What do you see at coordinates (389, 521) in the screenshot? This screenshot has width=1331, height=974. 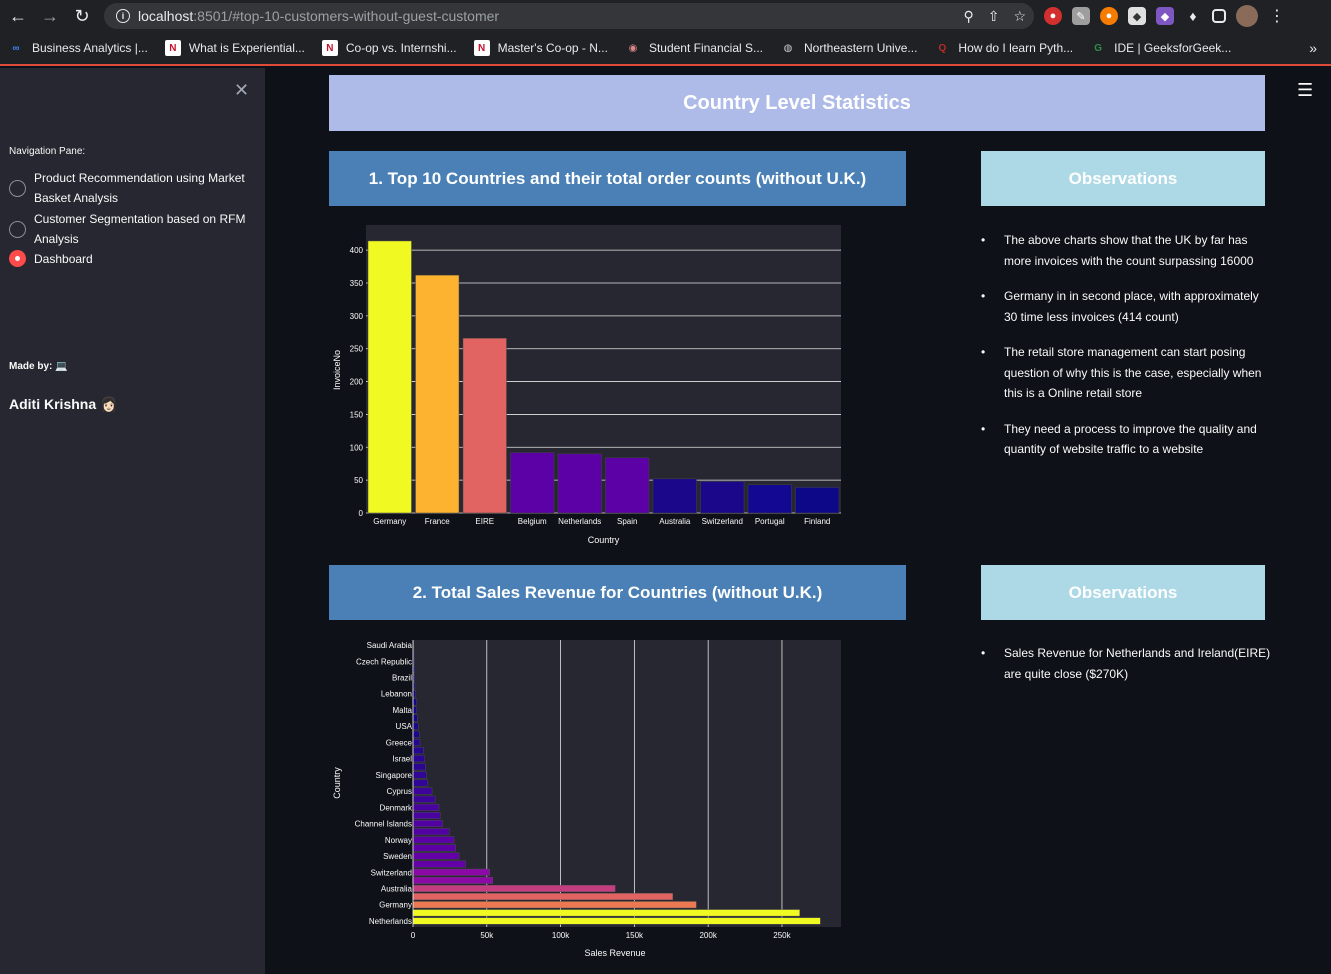 I see `x-tick-label: Germany` at bounding box center [389, 521].